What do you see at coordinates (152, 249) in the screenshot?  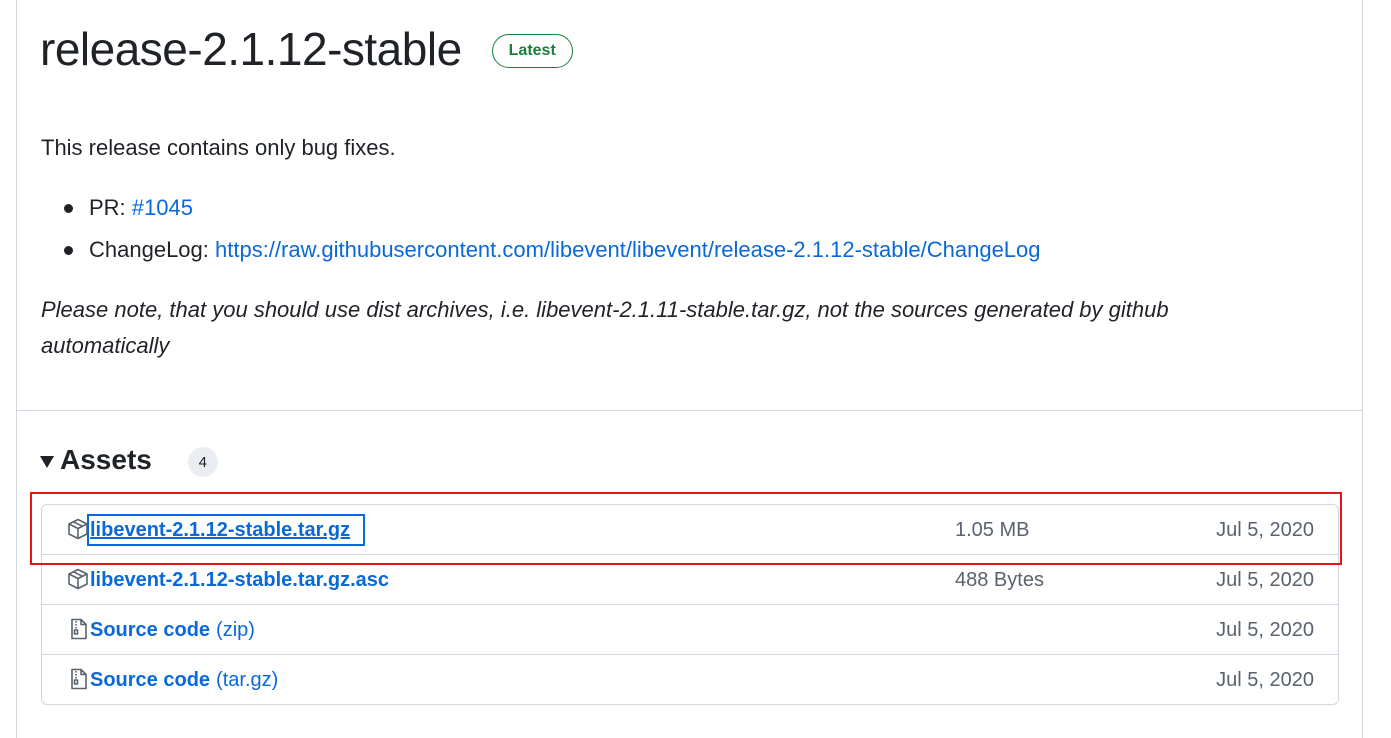 I see `changelog-label: ChangeLog:` at bounding box center [152, 249].